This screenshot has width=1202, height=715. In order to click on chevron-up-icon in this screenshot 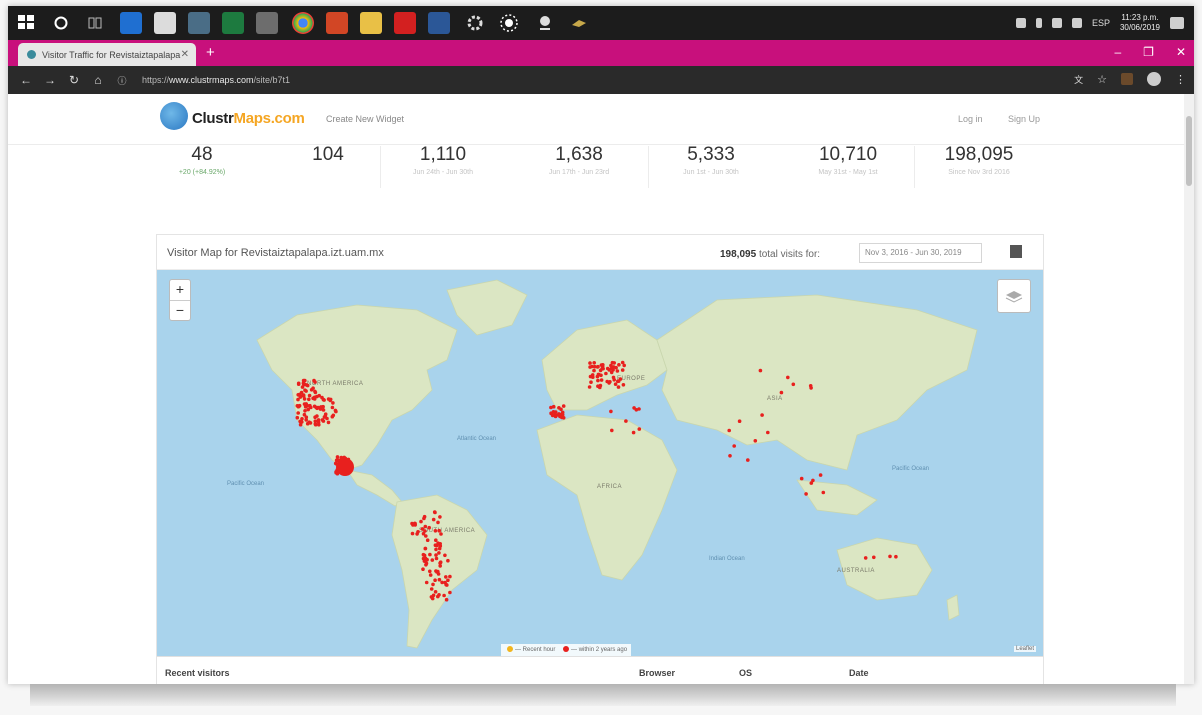, I will do `click(1038, 23)`.